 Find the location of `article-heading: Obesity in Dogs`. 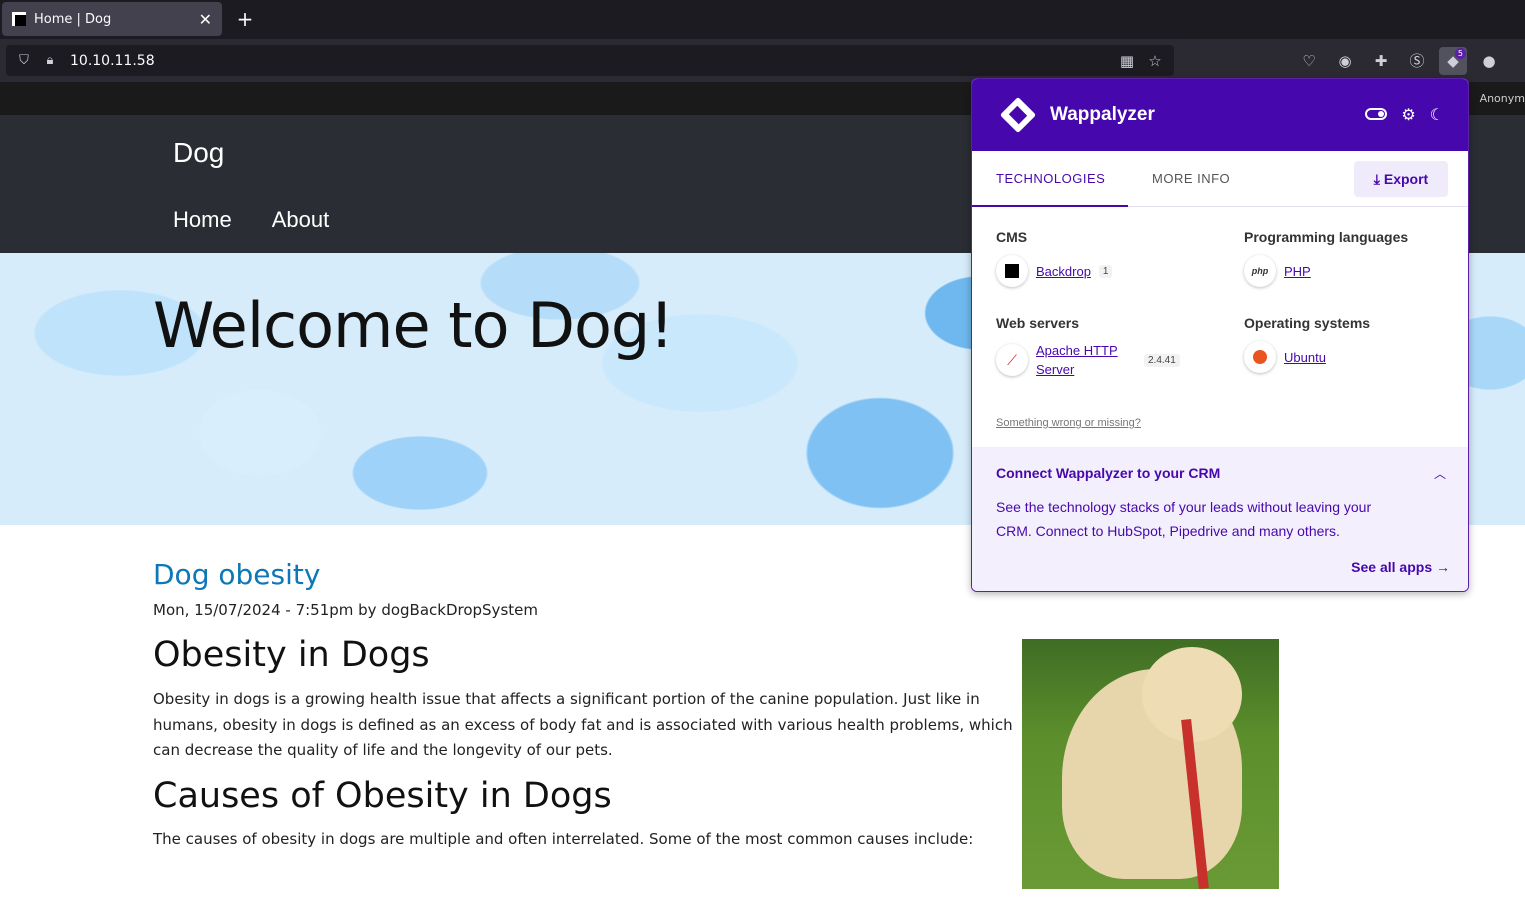

article-heading: Obesity in Dogs is located at coordinates (291, 655).